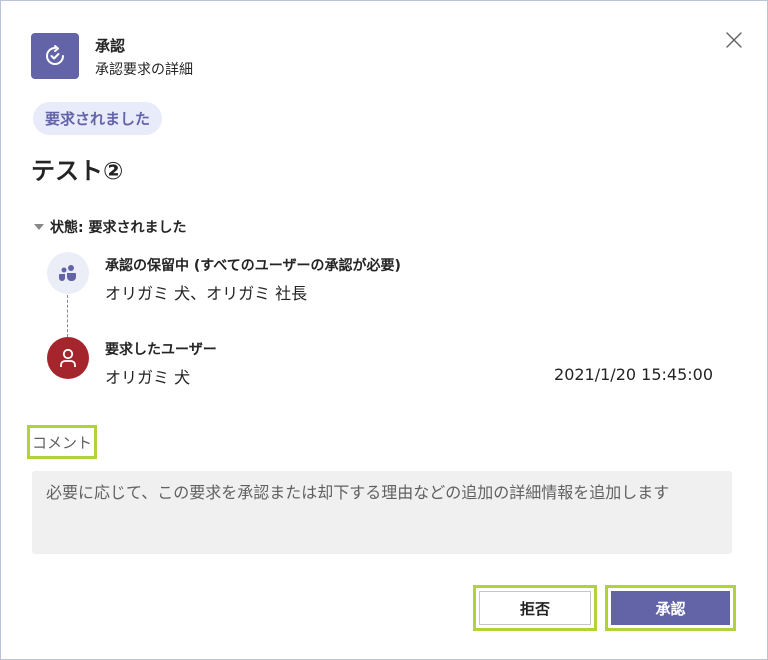 The width and height of the screenshot is (768, 660). What do you see at coordinates (161, 350) in the screenshot?
I see `requester-step-title: 要求したユーザー` at bounding box center [161, 350].